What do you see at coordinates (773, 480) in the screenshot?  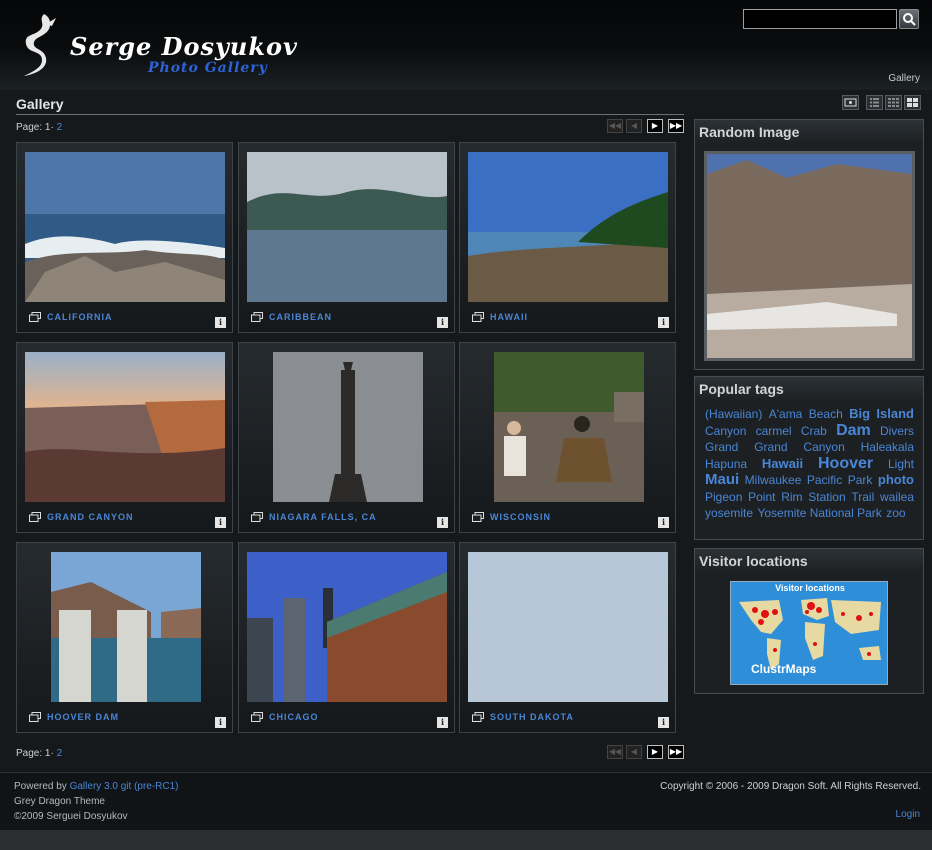 I see `tag-link: Milwaukee` at bounding box center [773, 480].